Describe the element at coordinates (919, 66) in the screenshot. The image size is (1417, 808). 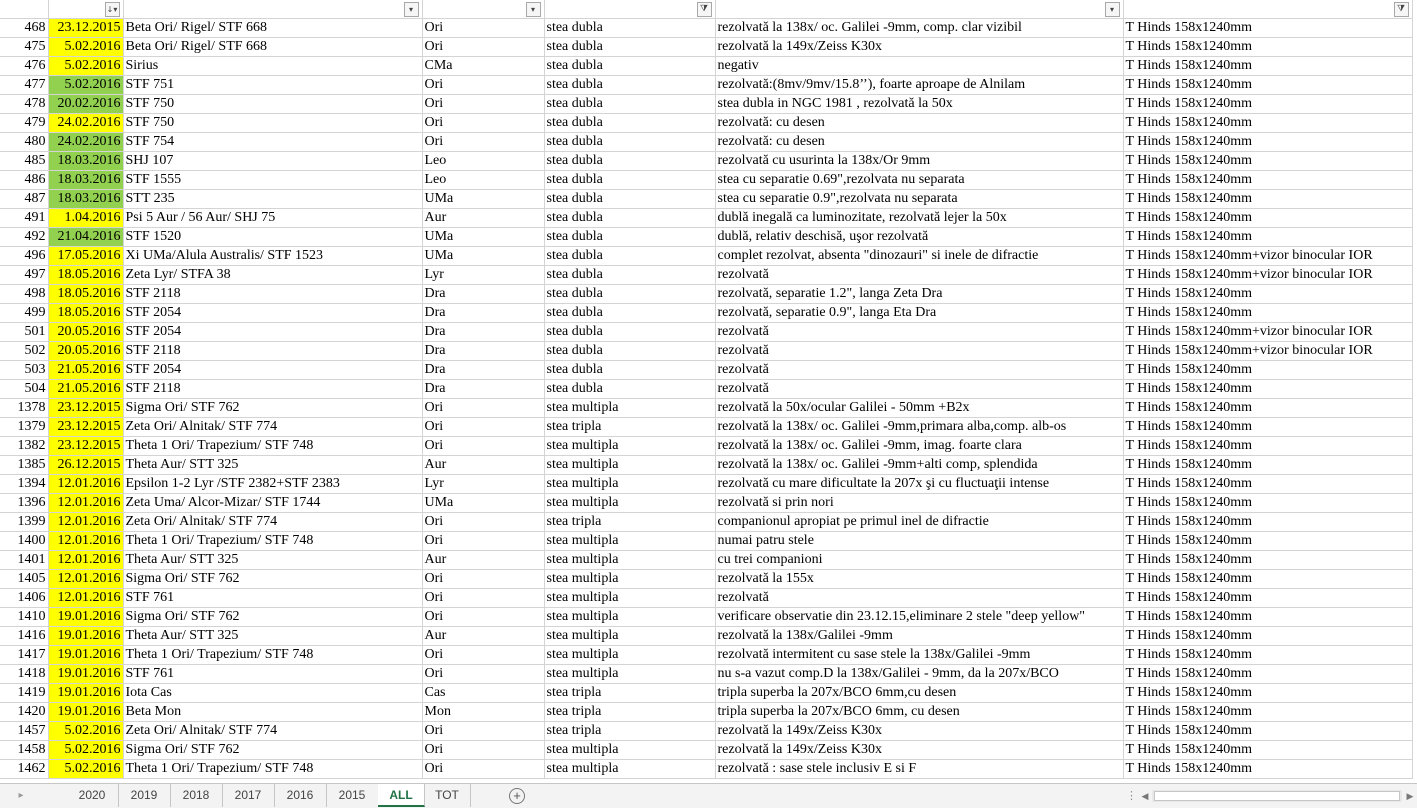
I see `note-cell: negativ` at that location.